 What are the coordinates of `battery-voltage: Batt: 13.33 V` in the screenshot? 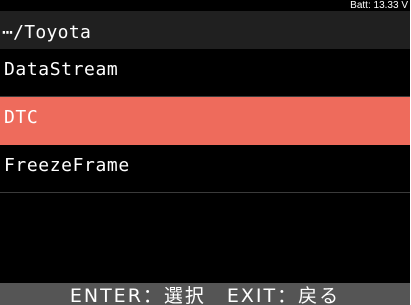 It's located at (379, 5).